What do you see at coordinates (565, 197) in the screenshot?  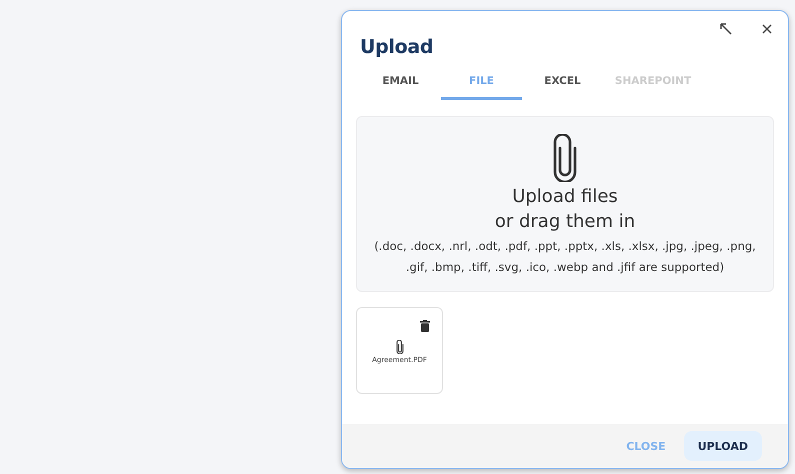 I see `dropzone-heading: Upload files` at bounding box center [565, 197].